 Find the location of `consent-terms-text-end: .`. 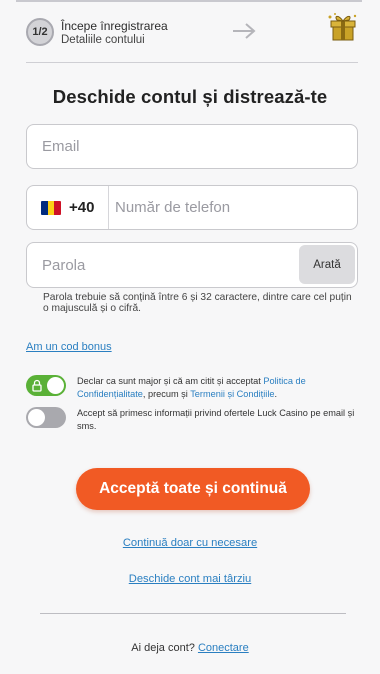

consent-terms-text-end: . is located at coordinates (276, 393).